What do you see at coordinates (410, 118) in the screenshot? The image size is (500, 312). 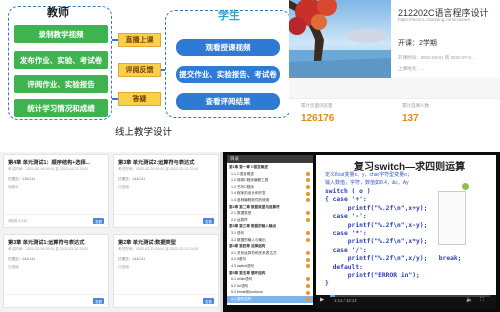 I see `stat-value-enrolled: 137` at bounding box center [410, 118].